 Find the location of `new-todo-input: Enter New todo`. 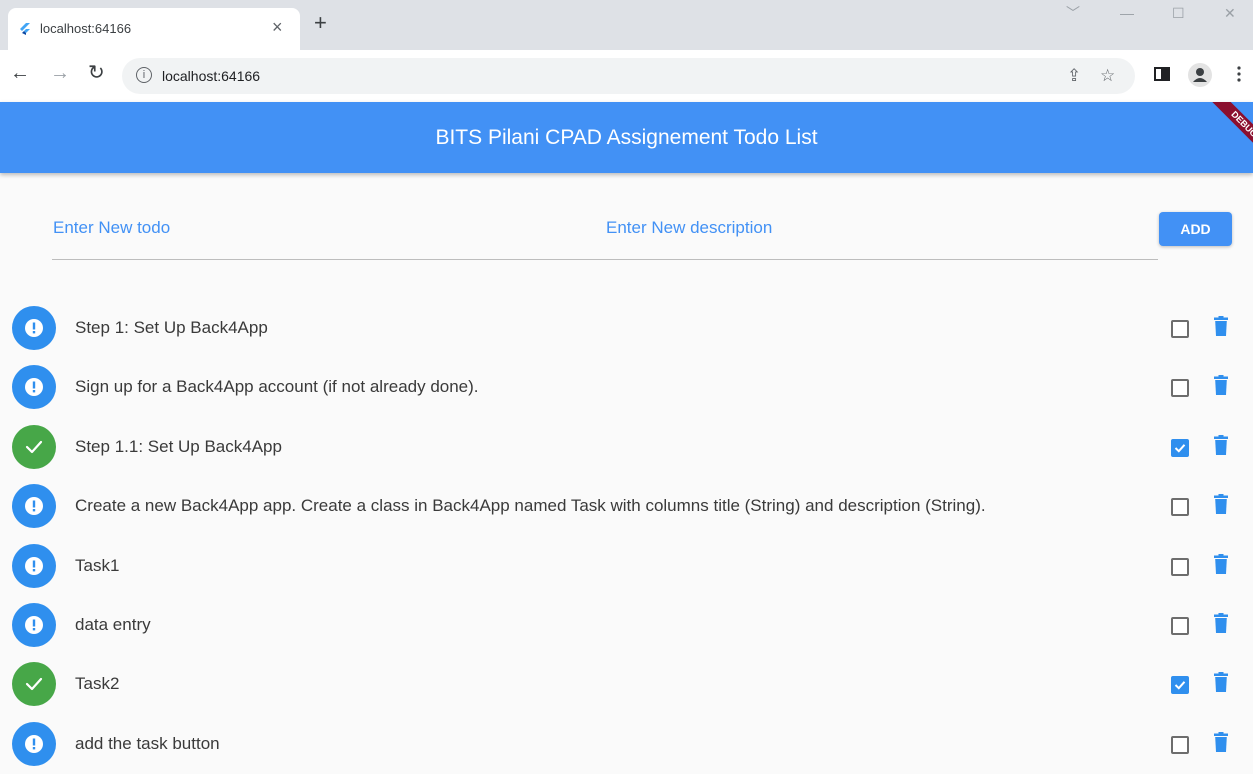

new-todo-input: Enter New todo is located at coordinates (111, 228).